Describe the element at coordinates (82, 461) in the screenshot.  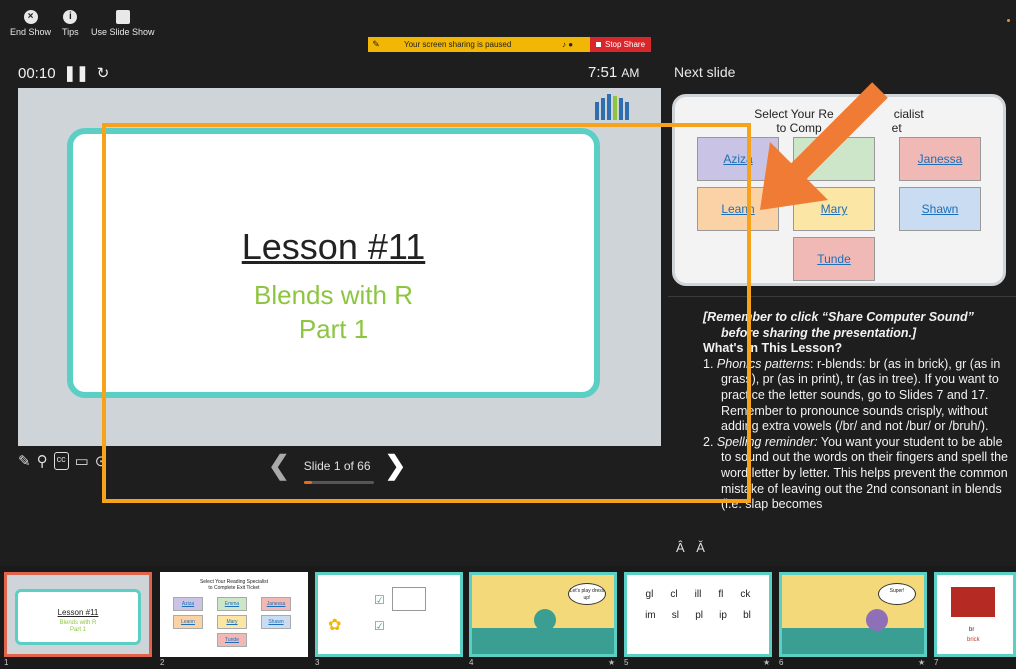
I see `camera-off-icon: ▭` at that location.